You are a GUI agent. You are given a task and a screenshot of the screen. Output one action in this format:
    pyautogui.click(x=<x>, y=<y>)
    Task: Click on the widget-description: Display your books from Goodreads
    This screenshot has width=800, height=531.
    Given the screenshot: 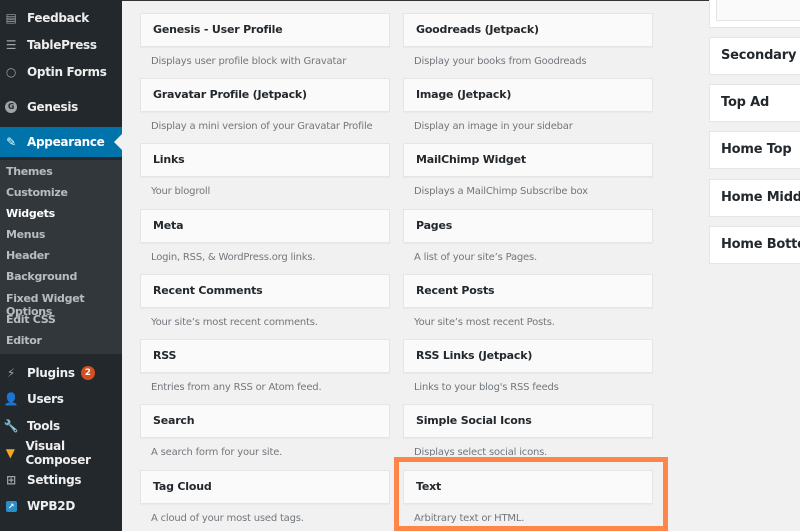 What is the action you would take?
    pyautogui.click(x=500, y=61)
    